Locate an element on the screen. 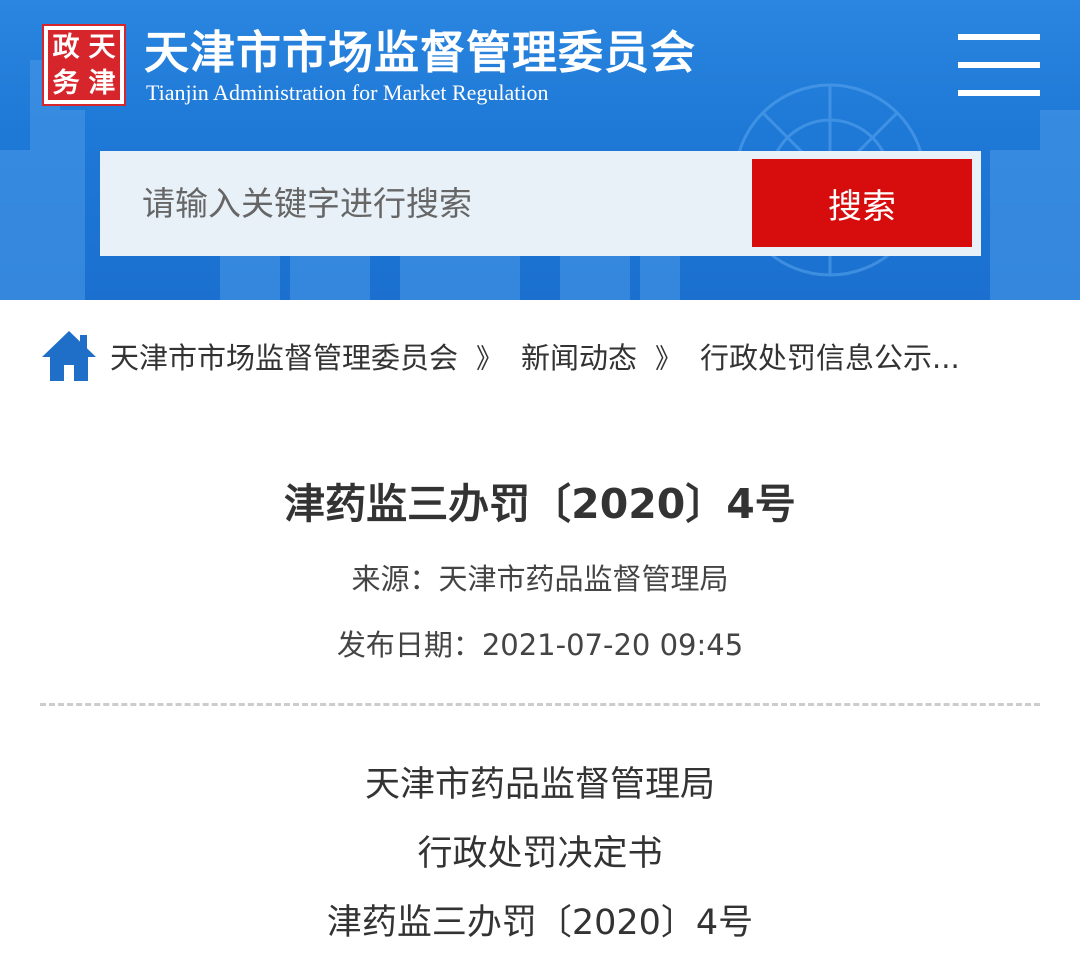 Image resolution: width=1080 pixels, height=955 pixels. divider is located at coordinates (540, 704).